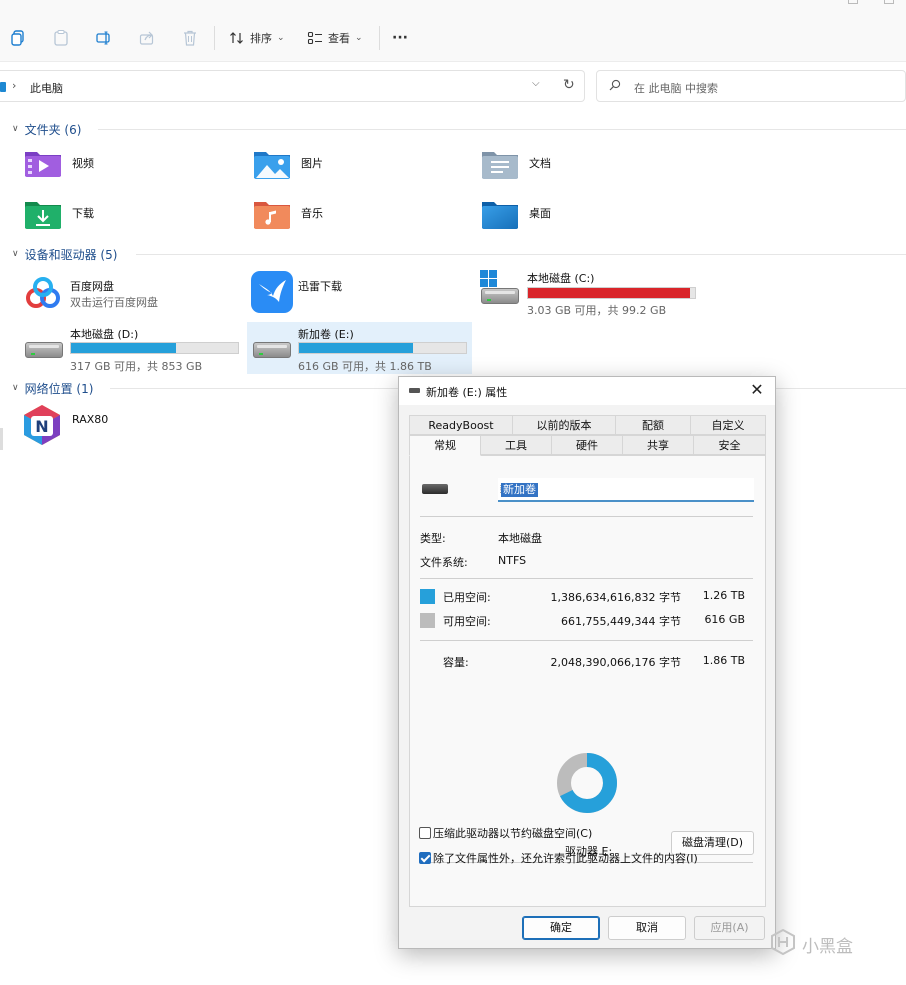  What do you see at coordinates (288, 213) in the screenshot?
I see `folder-item-music: 音乐` at bounding box center [288, 213].